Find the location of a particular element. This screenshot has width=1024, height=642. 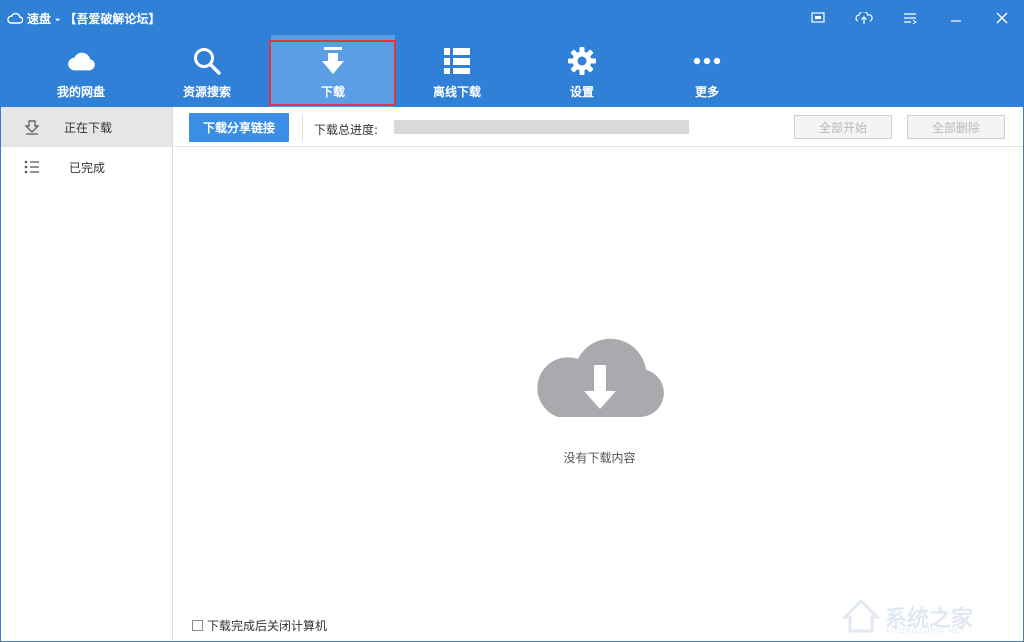

main-nav: 我的网盘 资源搜索 下载 离线下载 设置 更多 is located at coordinates (512, 71).